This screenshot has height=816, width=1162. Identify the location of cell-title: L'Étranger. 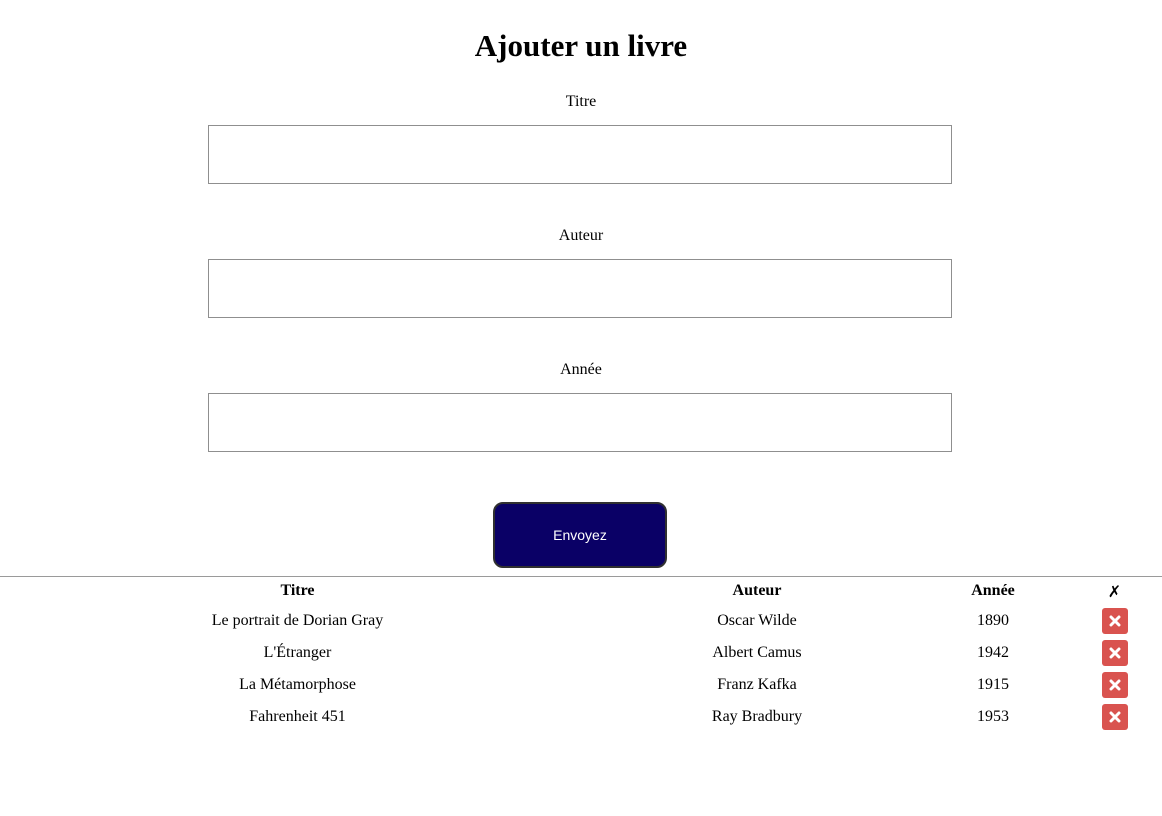
(297, 652).